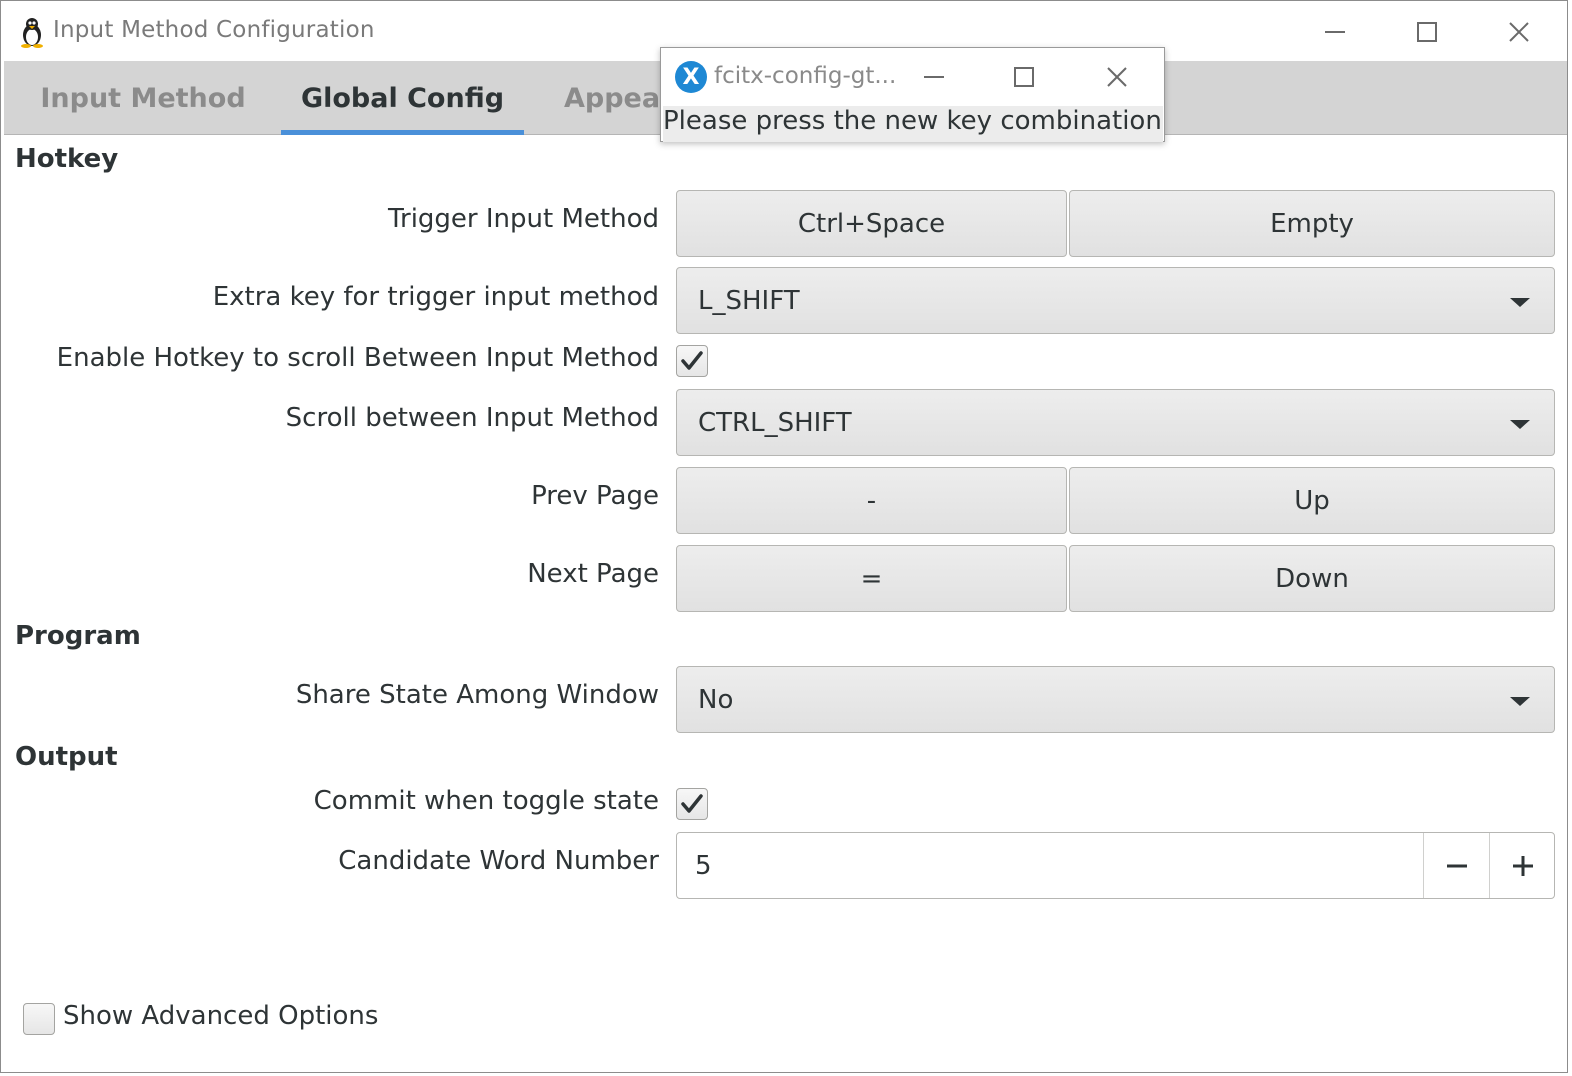  I want to click on trigger-key2-button: Empty, so click(1312, 223).